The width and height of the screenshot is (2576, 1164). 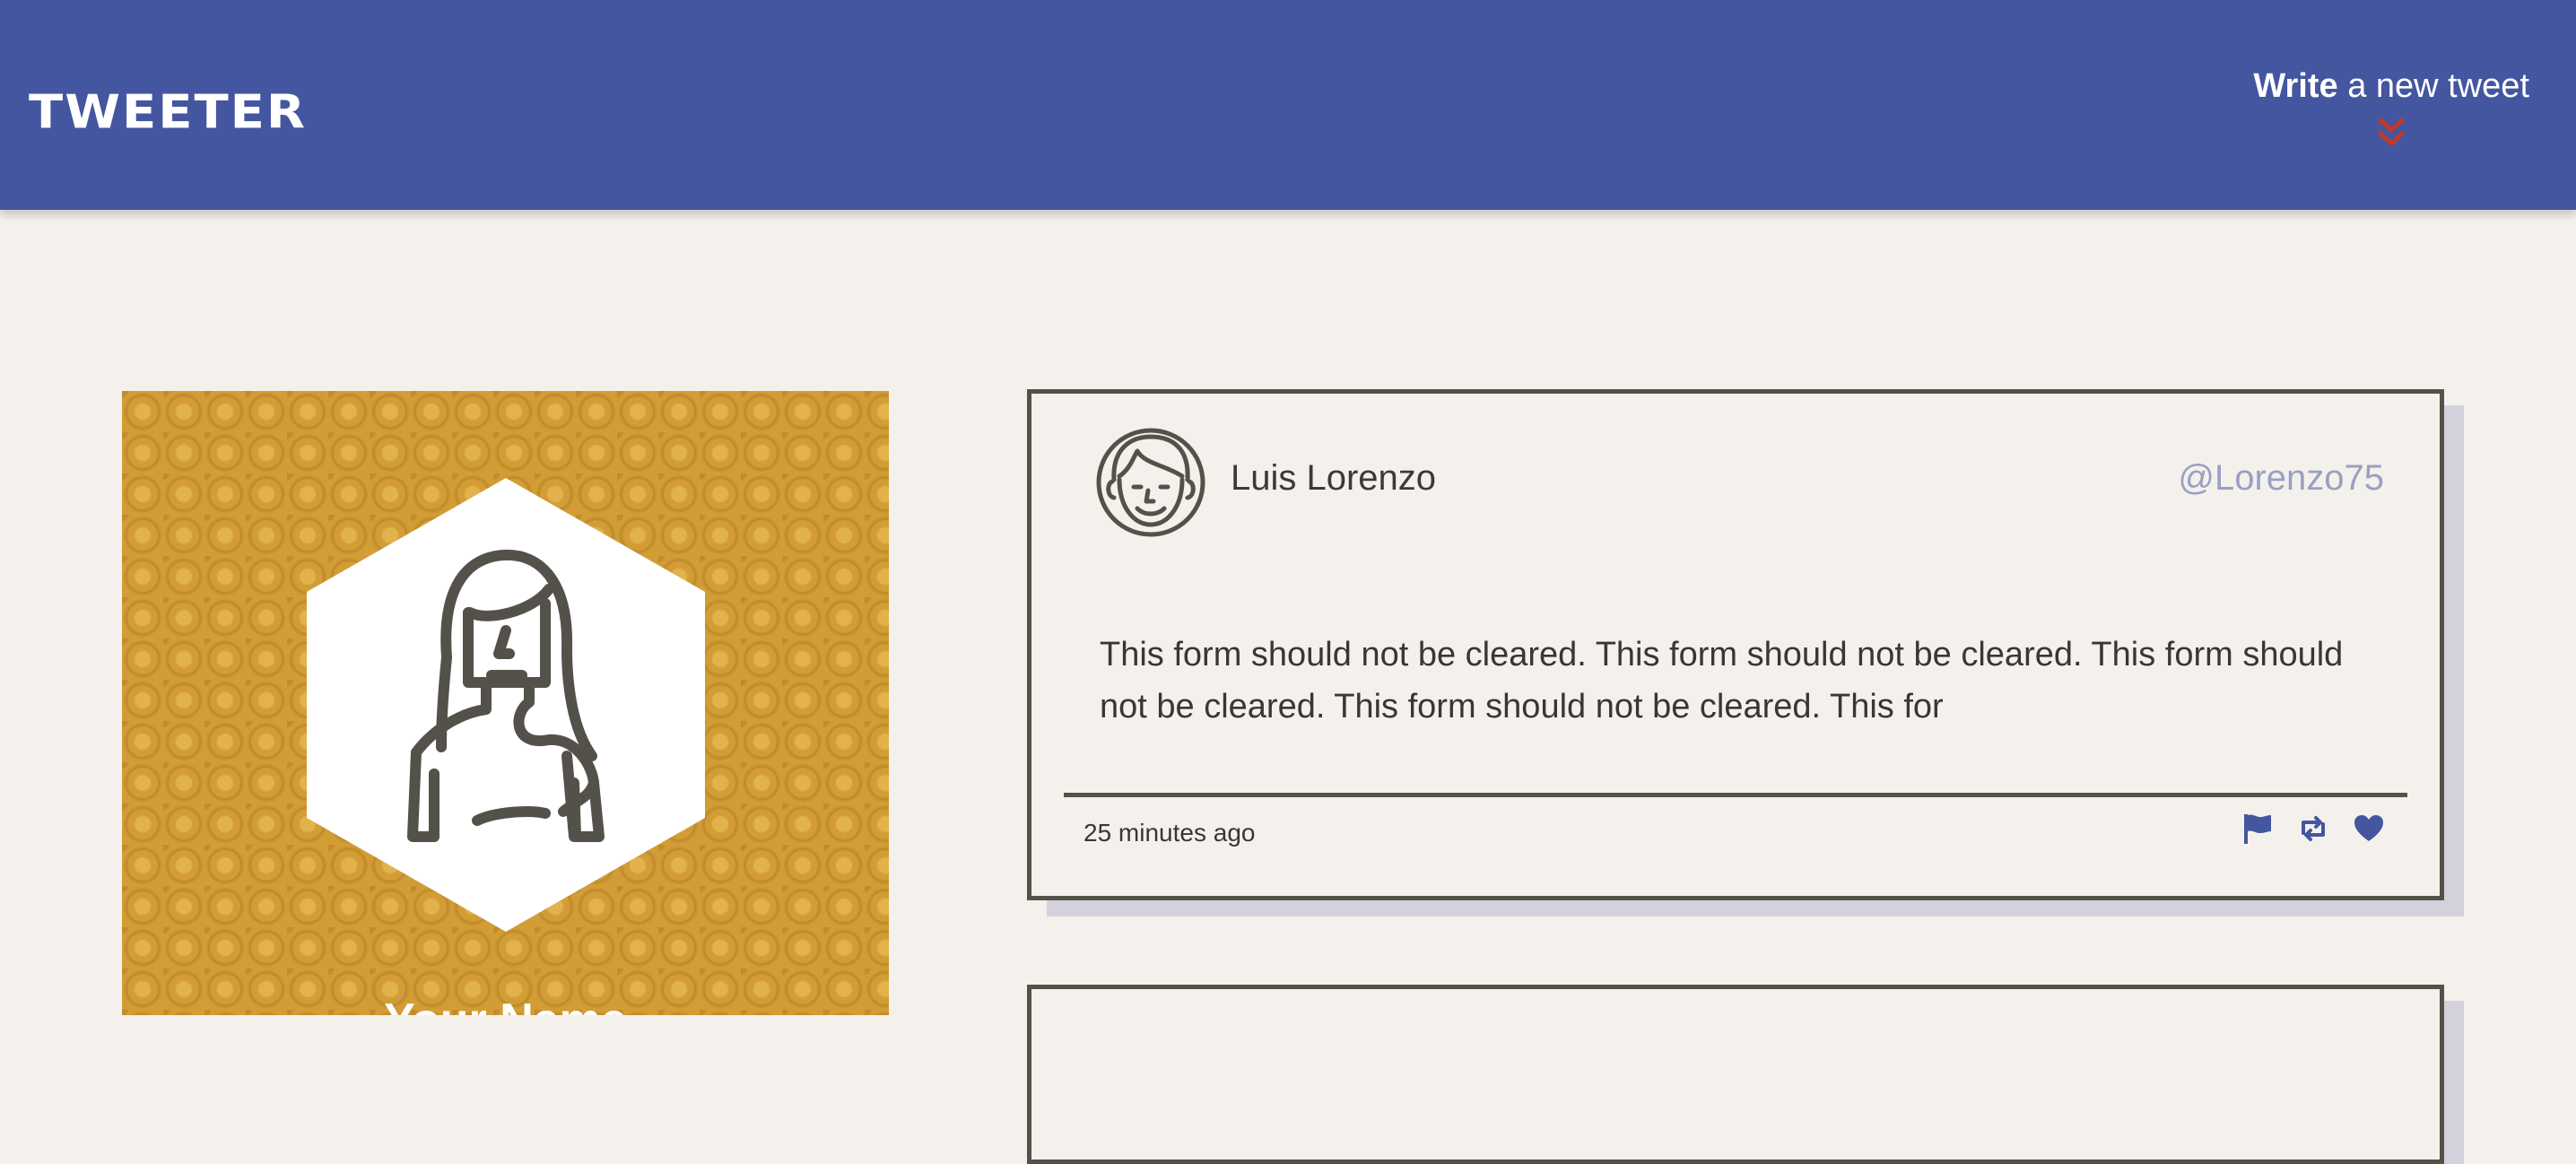 I want to click on double-chevron-down-icon, so click(x=2391, y=133).